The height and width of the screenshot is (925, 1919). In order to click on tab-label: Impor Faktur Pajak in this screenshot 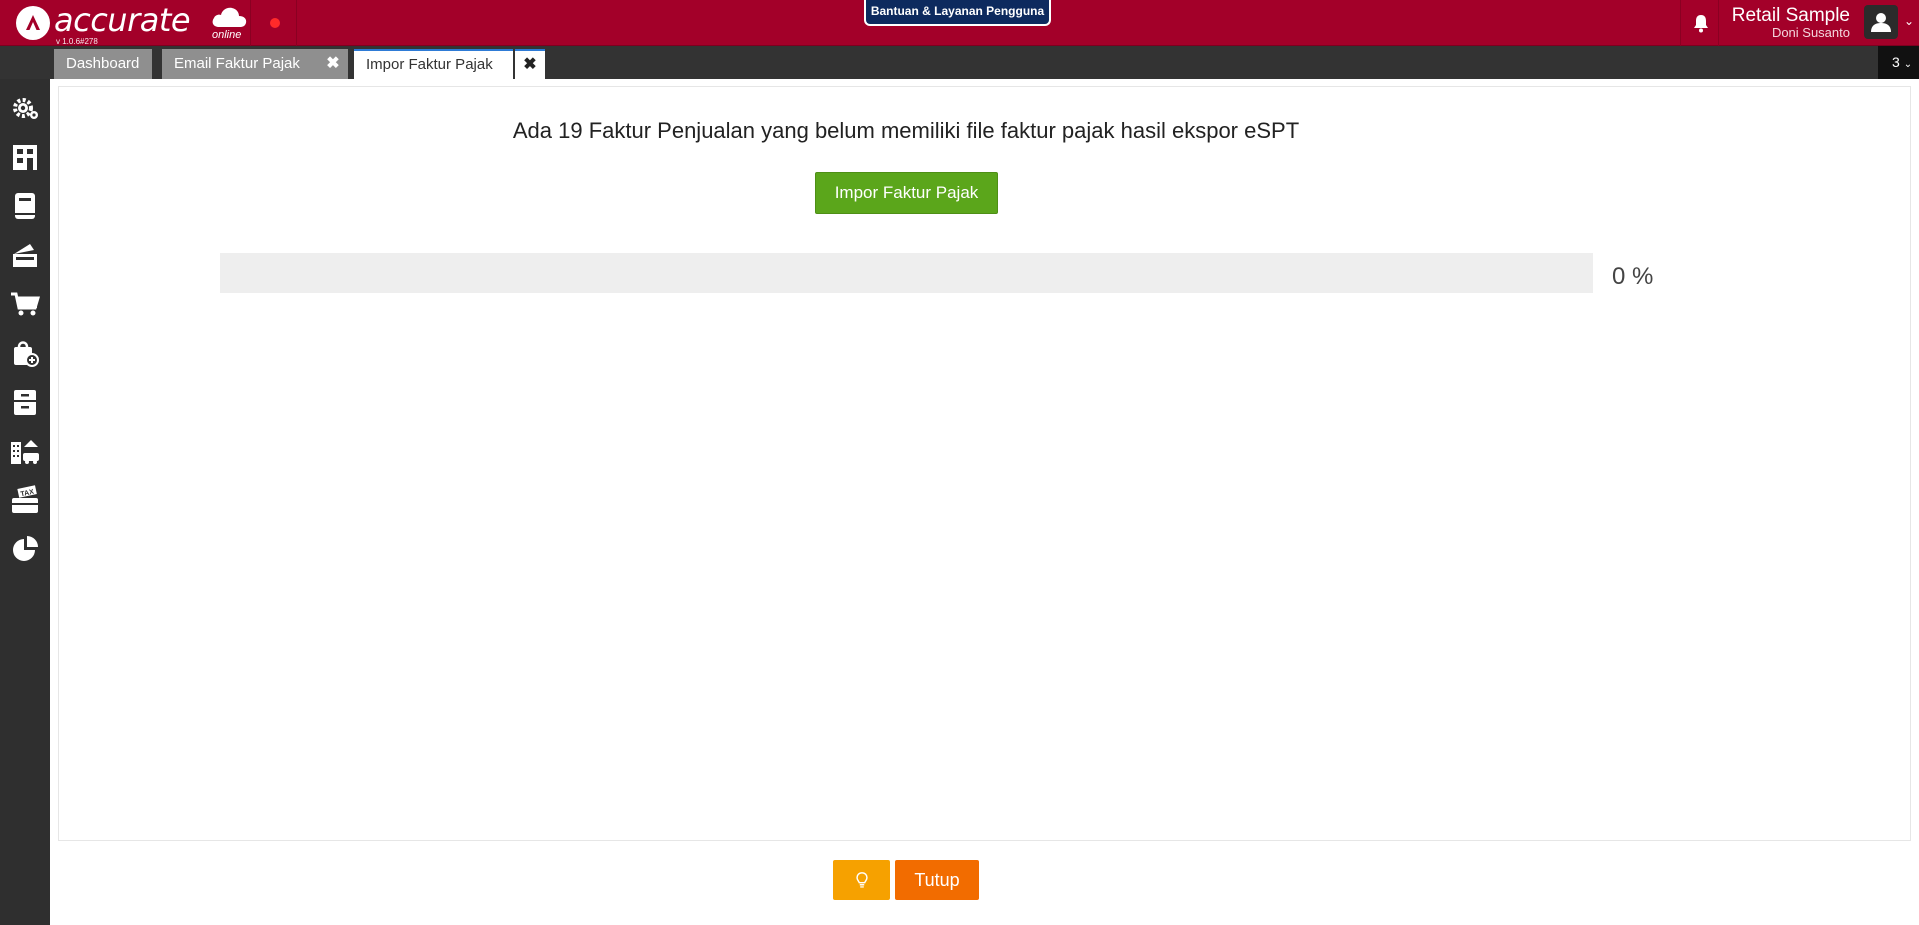, I will do `click(429, 64)`.